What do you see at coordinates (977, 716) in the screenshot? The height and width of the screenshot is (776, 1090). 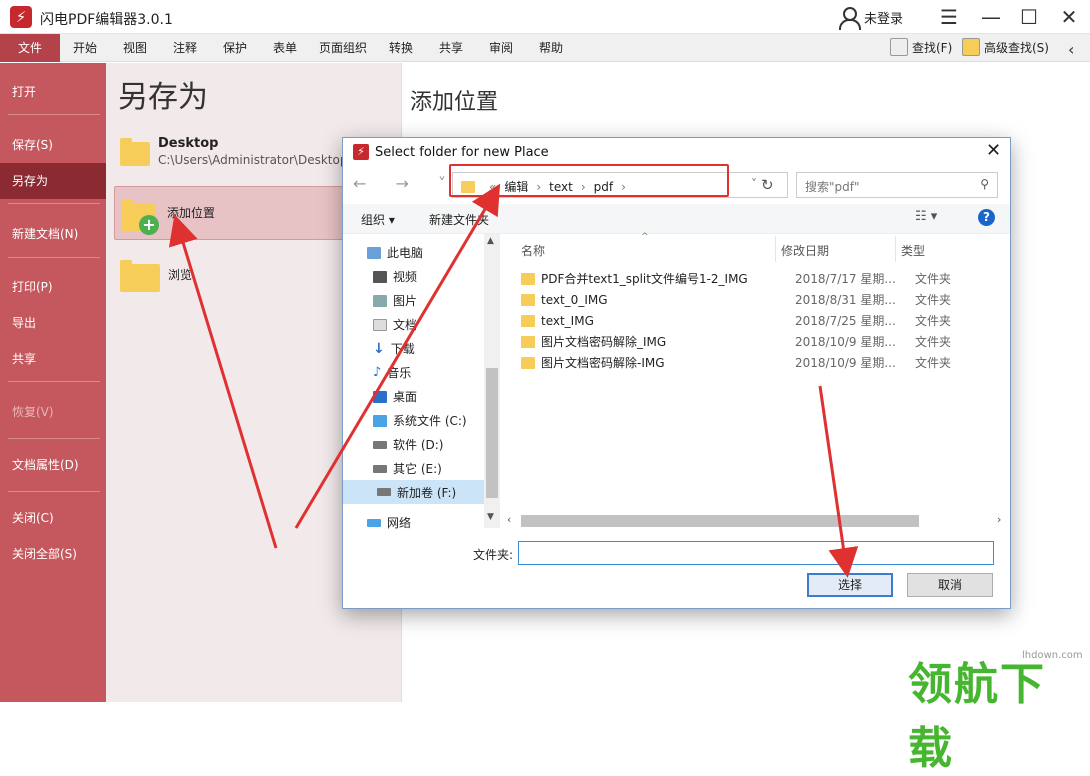 I see `watermark-logo: 领航下载` at bounding box center [977, 716].